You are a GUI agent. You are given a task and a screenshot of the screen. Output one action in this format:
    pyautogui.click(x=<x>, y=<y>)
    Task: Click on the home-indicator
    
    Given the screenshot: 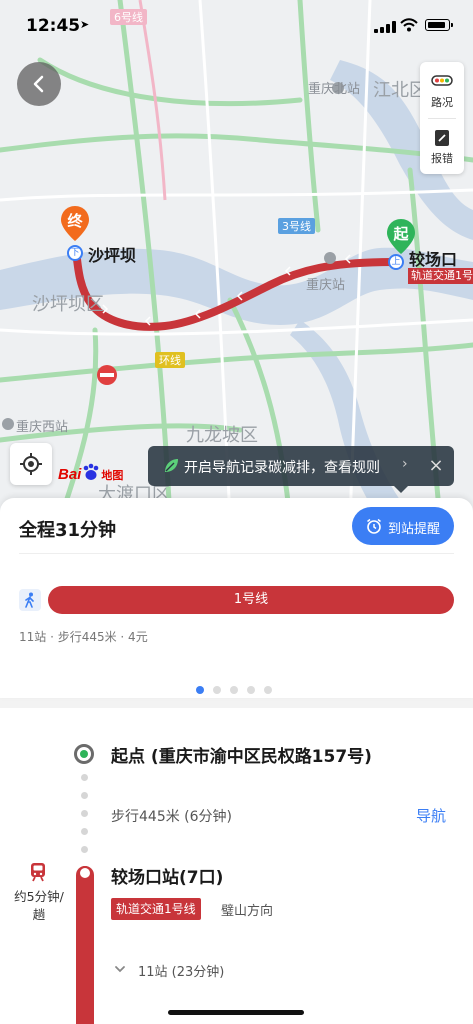 What is the action you would take?
    pyautogui.click(x=236, y=1012)
    